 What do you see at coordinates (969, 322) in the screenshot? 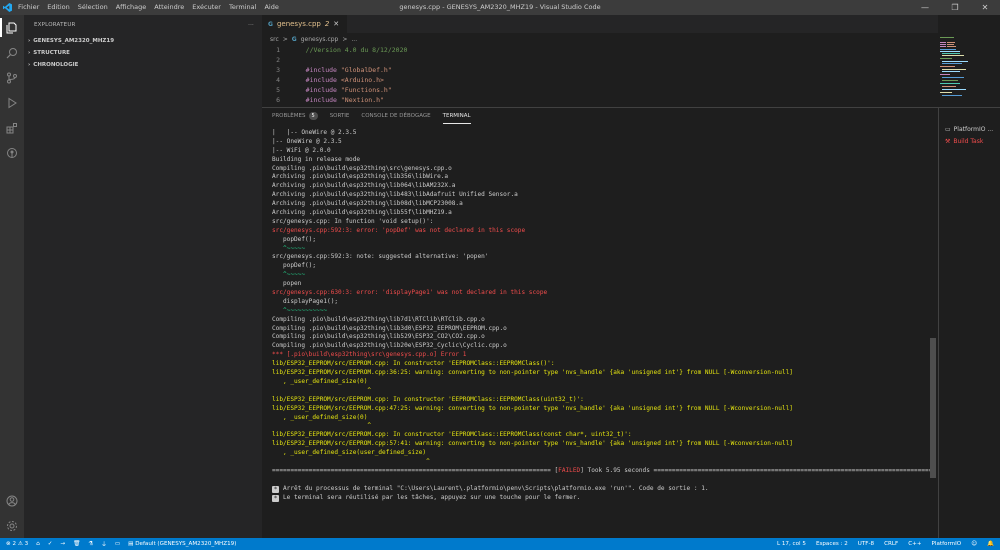
I see `terminal-list: ▭ PlatformIO ... ⚒ Build Task` at bounding box center [969, 322].